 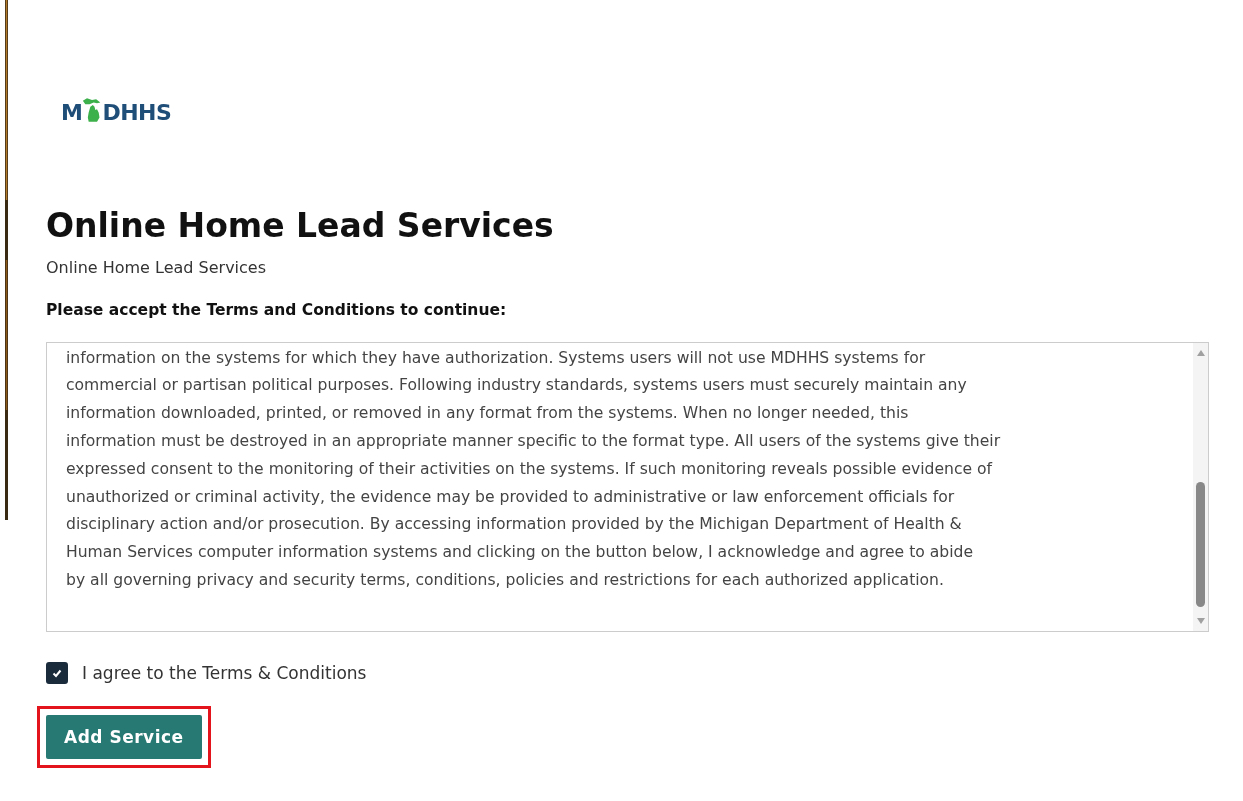 What do you see at coordinates (92, 110) in the screenshot?
I see `michigan-map-icon` at bounding box center [92, 110].